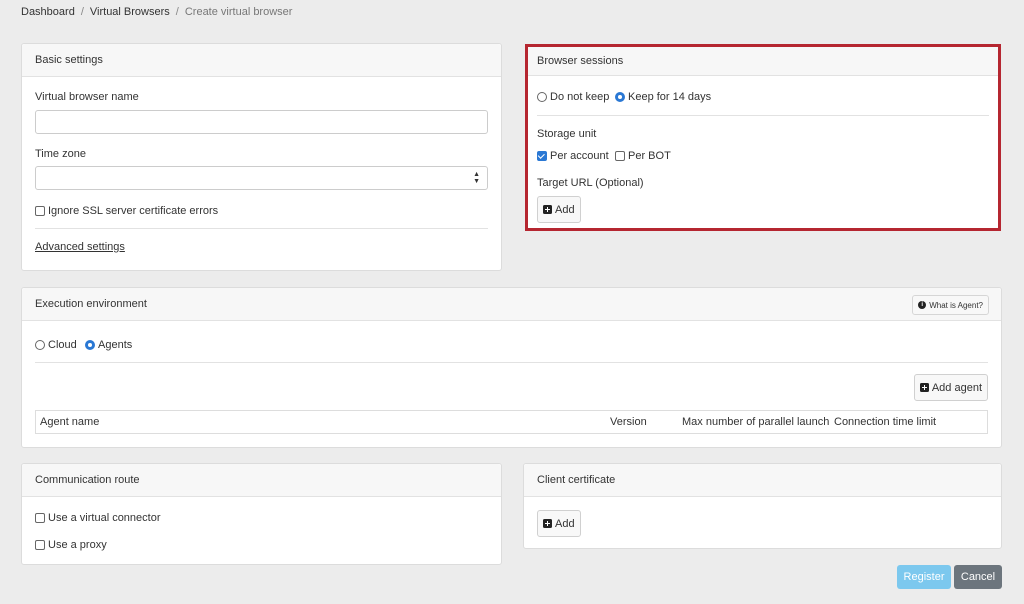 This screenshot has height=604, width=1024. I want to click on column-agent-name: Agent name, so click(70, 422).